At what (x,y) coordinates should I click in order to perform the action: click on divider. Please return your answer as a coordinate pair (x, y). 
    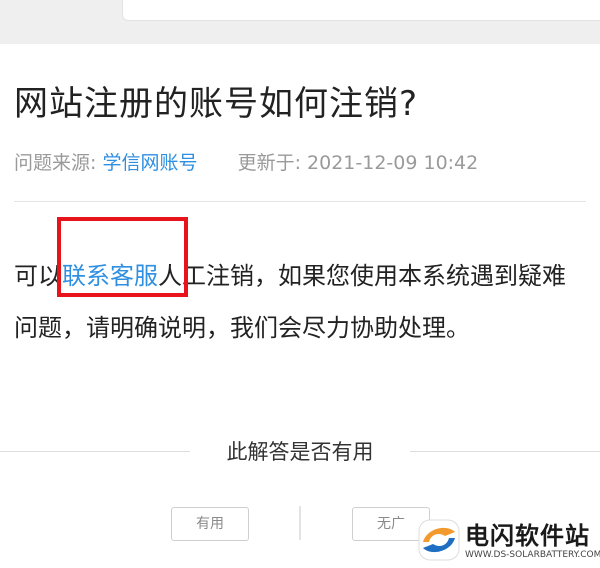
    Looking at the image, I should click on (300, 201).